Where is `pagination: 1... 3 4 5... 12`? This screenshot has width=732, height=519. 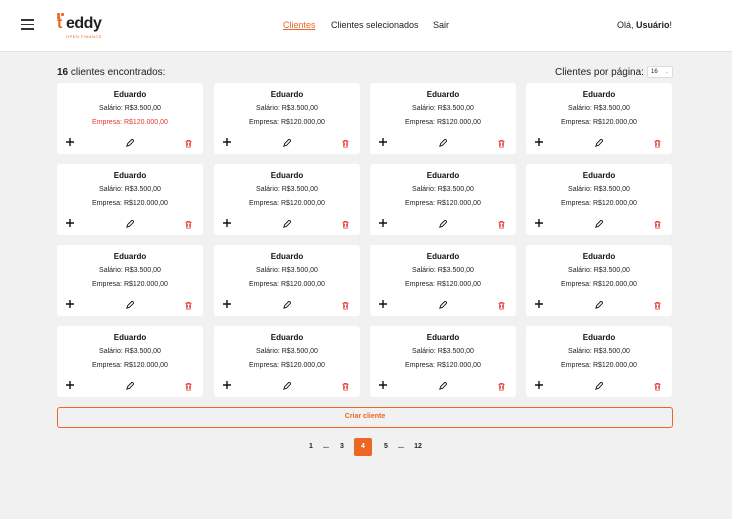
pagination: 1... 3 4 5... 12 is located at coordinates (366, 447).